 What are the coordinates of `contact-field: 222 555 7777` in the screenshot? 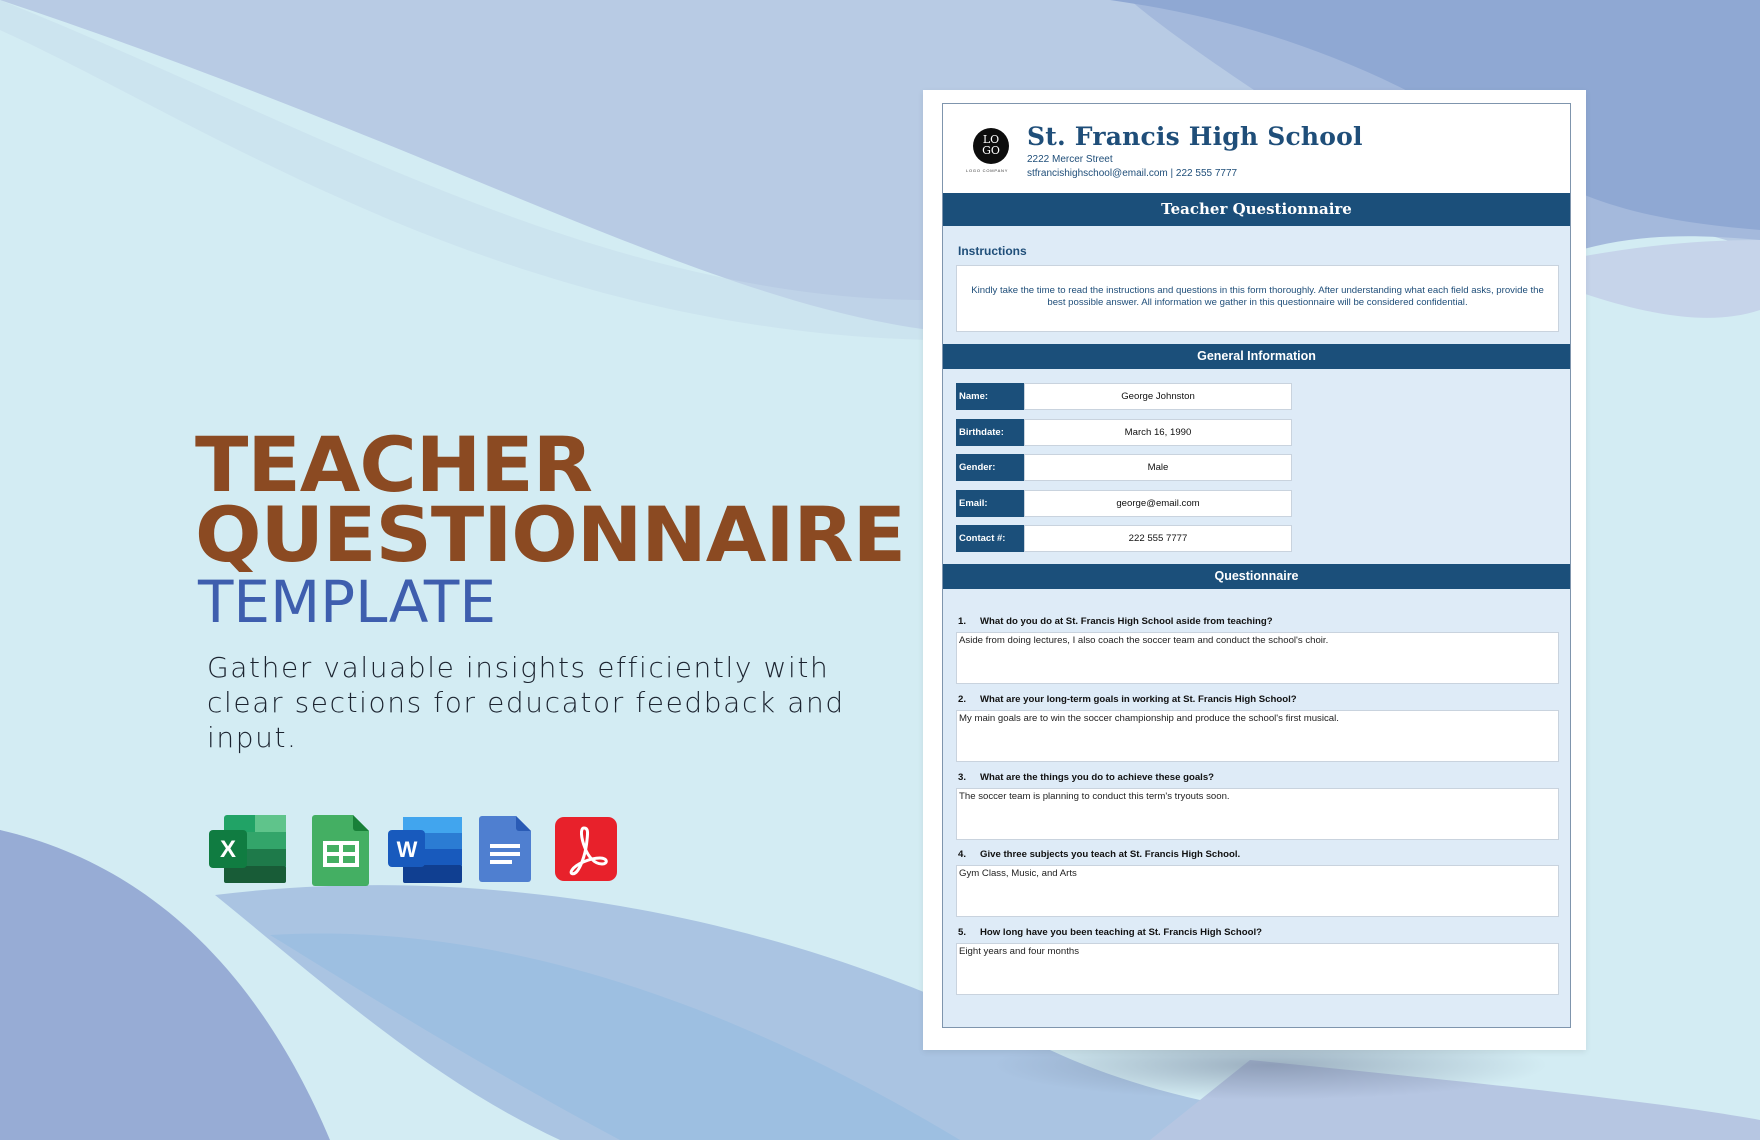 It's located at (1158, 538).